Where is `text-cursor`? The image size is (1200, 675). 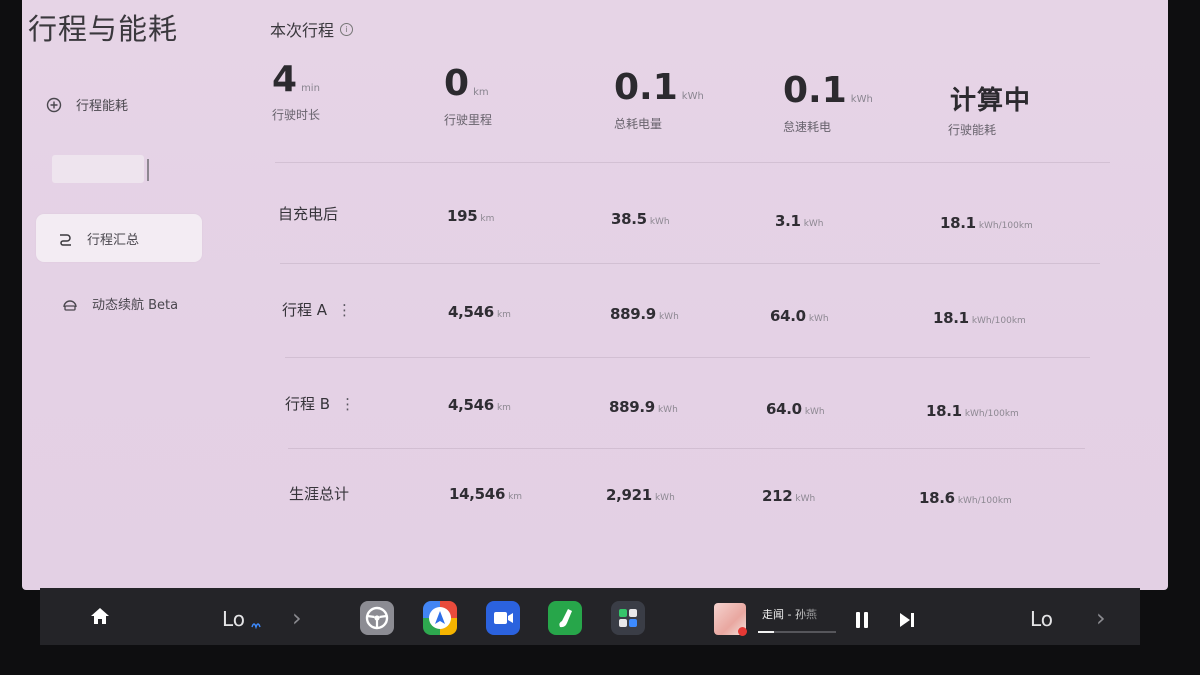 text-cursor is located at coordinates (148, 170).